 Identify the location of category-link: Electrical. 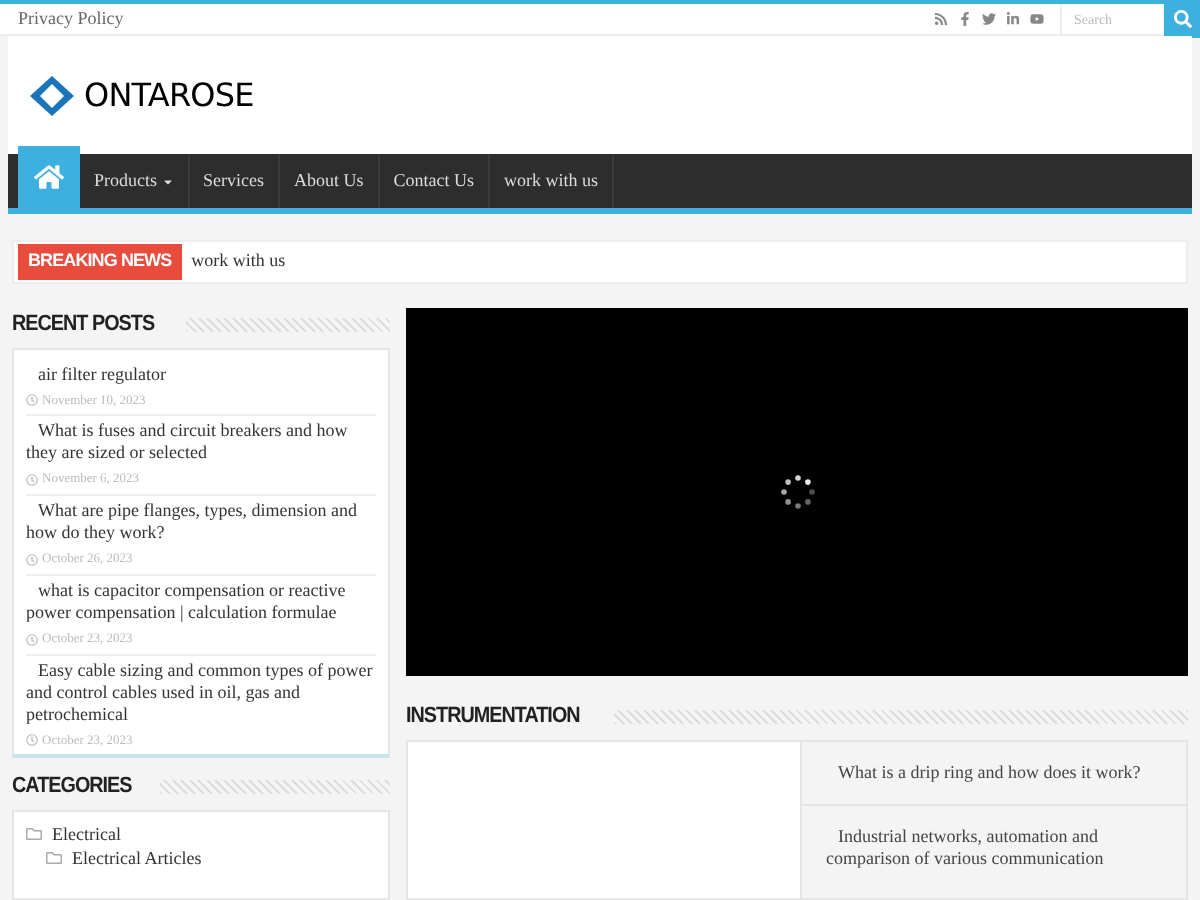
(86, 833).